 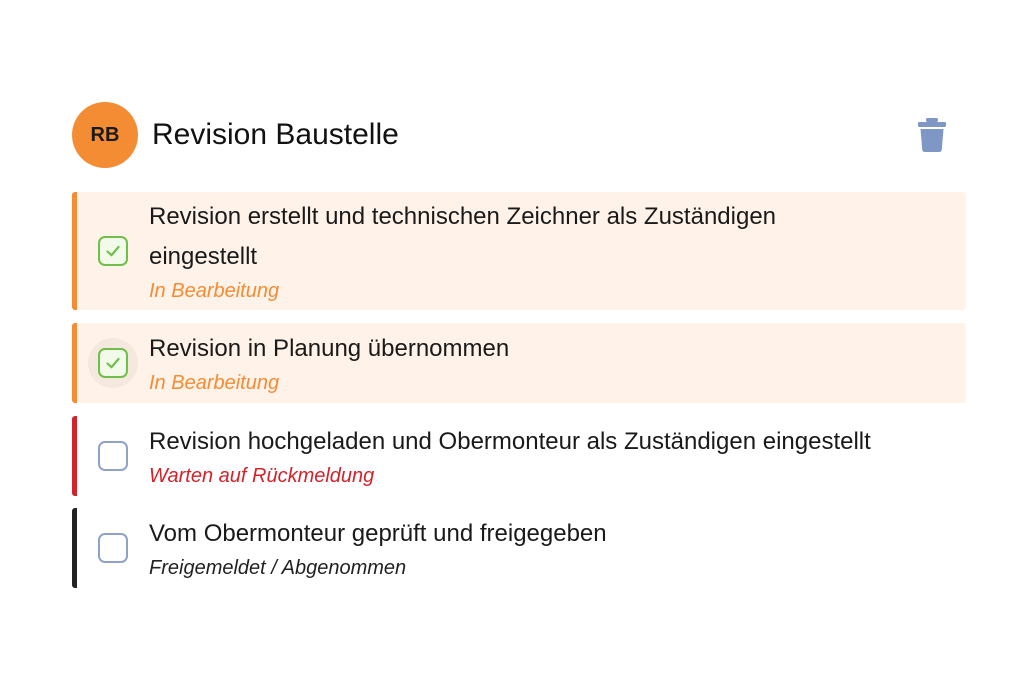 What do you see at coordinates (275, 134) in the screenshot?
I see `checklist-title: Revision Baustelle` at bounding box center [275, 134].